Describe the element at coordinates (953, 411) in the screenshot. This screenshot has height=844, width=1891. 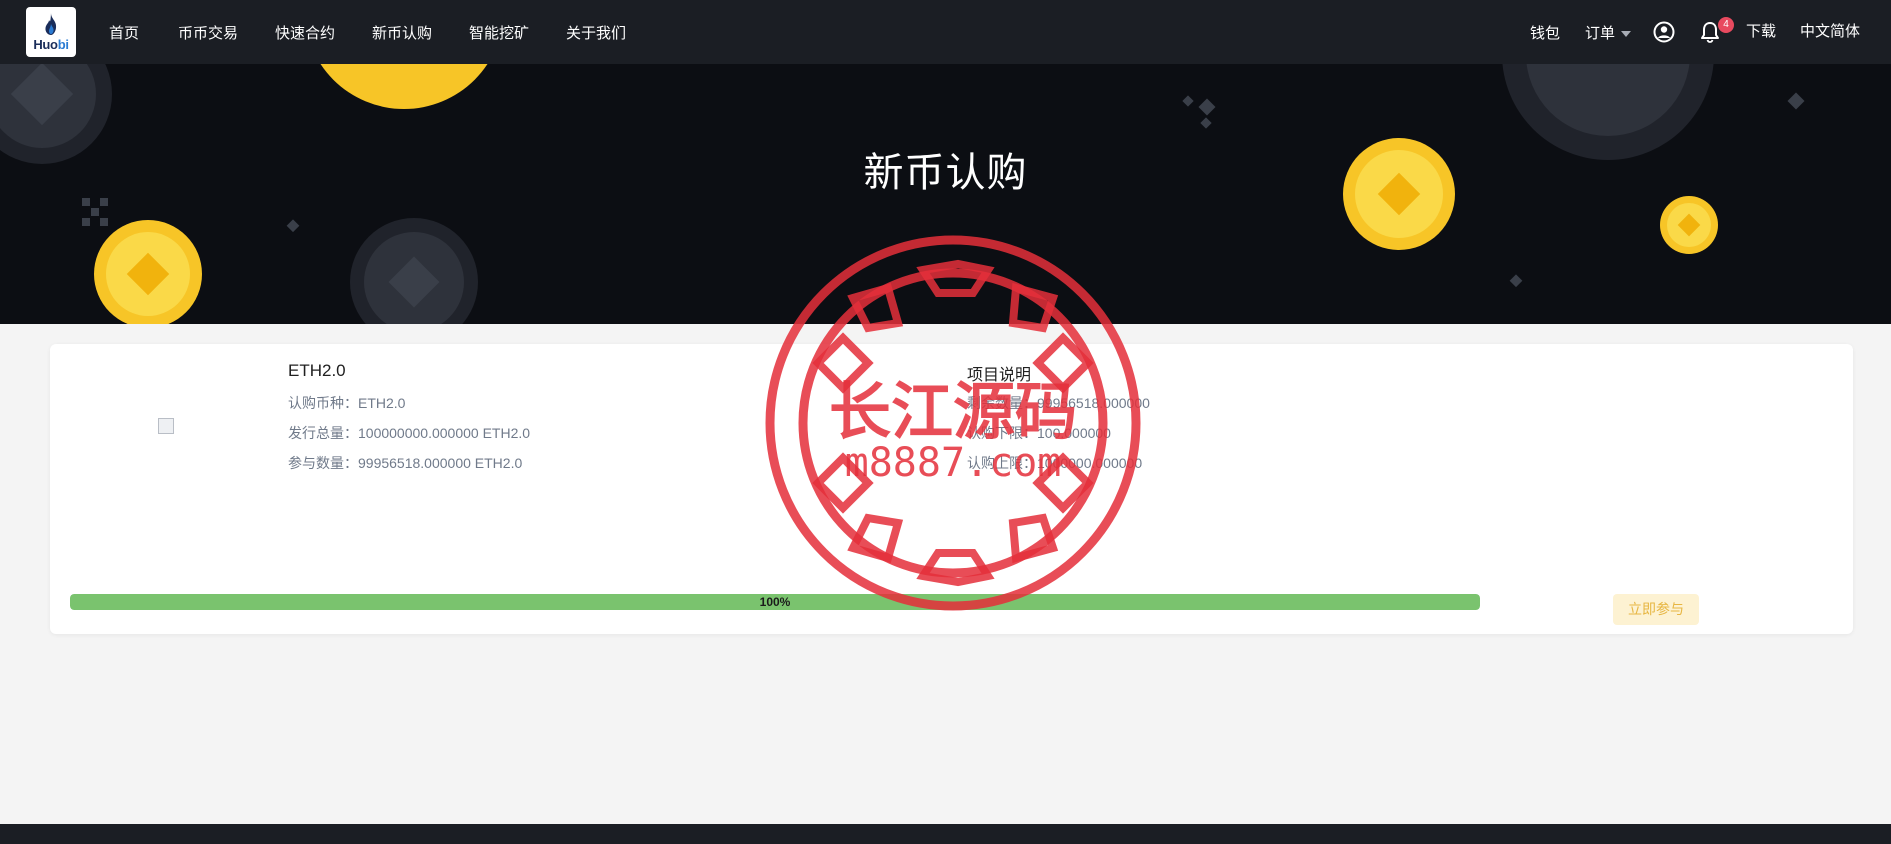
I see `watermark-title: 长江源码` at that location.